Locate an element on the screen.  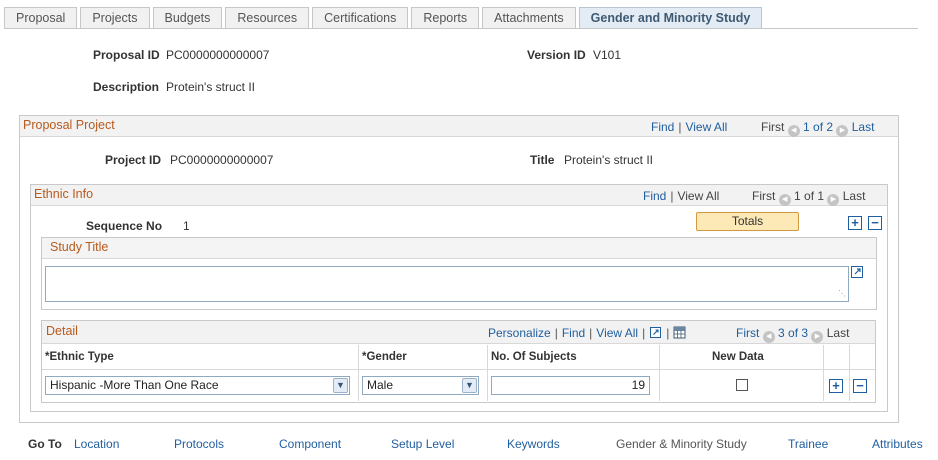
proposal-project-nav: Find | View All is located at coordinates (689, 127).